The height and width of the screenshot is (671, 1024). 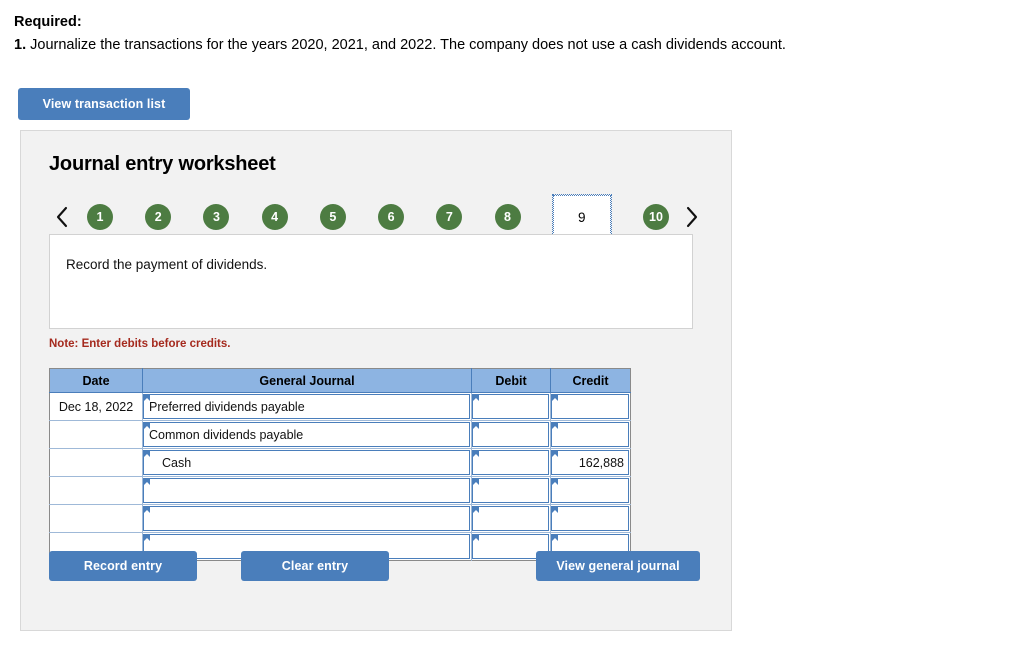 What do you see at coordinates (226, 434) in the screenshot?
I see `account-value: Common dividends payable` at bounding box center [226, 434].